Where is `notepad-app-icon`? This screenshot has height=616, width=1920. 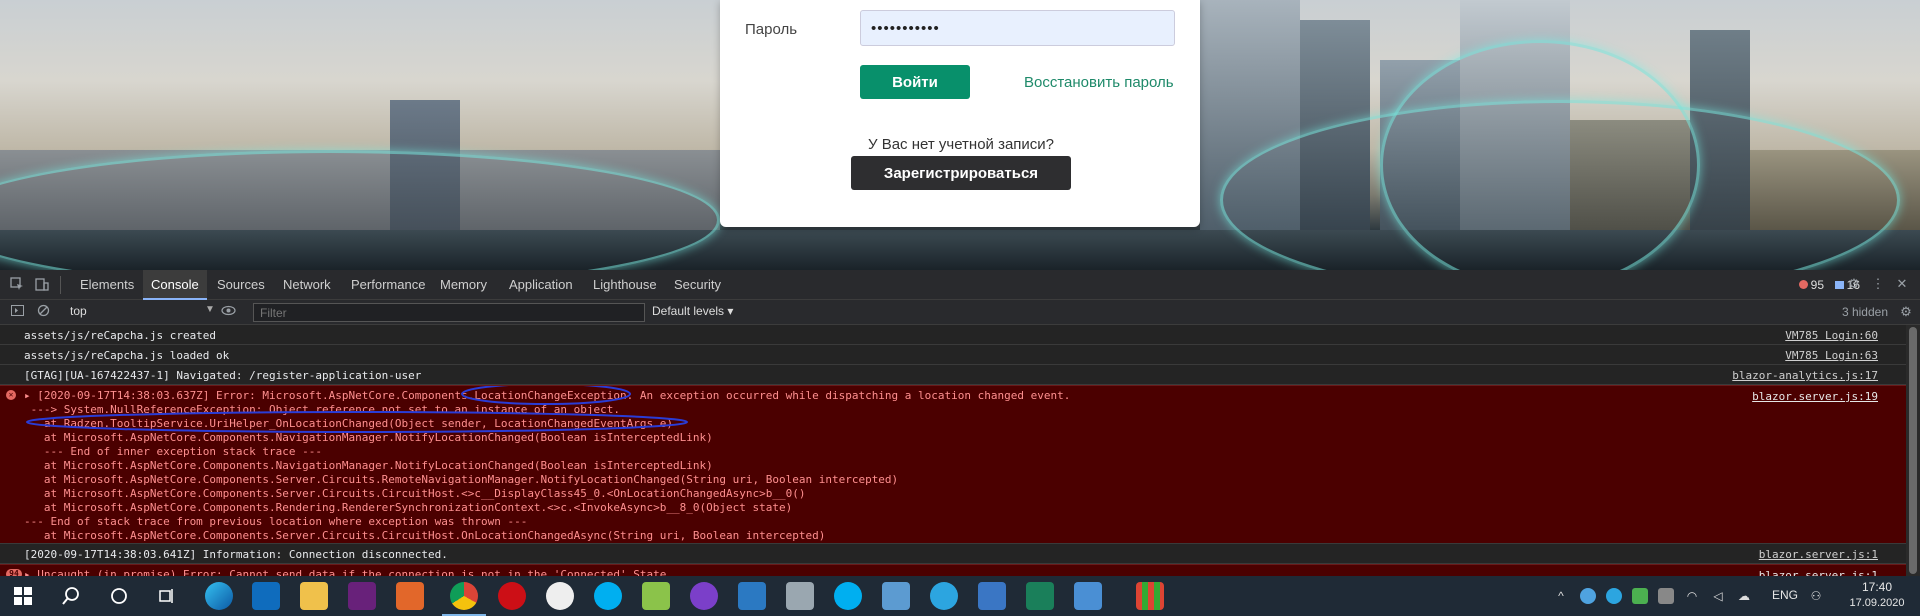 notepad-app-icon is located at coordinates (656, 596).